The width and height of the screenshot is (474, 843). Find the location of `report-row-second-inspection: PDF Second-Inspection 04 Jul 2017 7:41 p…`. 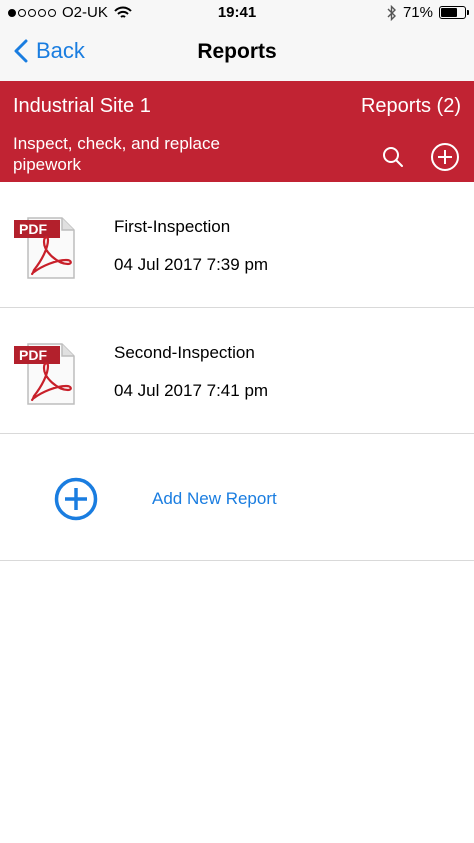

report-row-second-inspection: PDF Second-Inspection 04 Jul 2017 7:41 p… is located at coordinates (237, 371).